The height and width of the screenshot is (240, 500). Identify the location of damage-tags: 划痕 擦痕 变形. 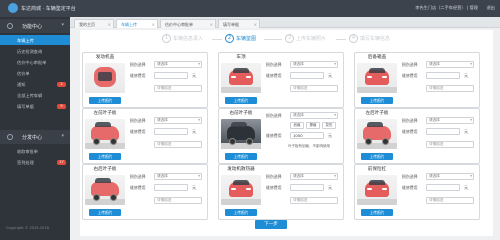
(316, 126).